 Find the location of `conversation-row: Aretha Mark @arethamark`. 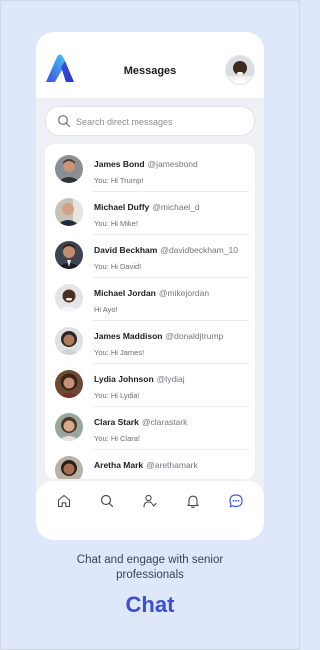

conversation-row: Aretha Mark @arethamark is located at coordinates (150, 464).